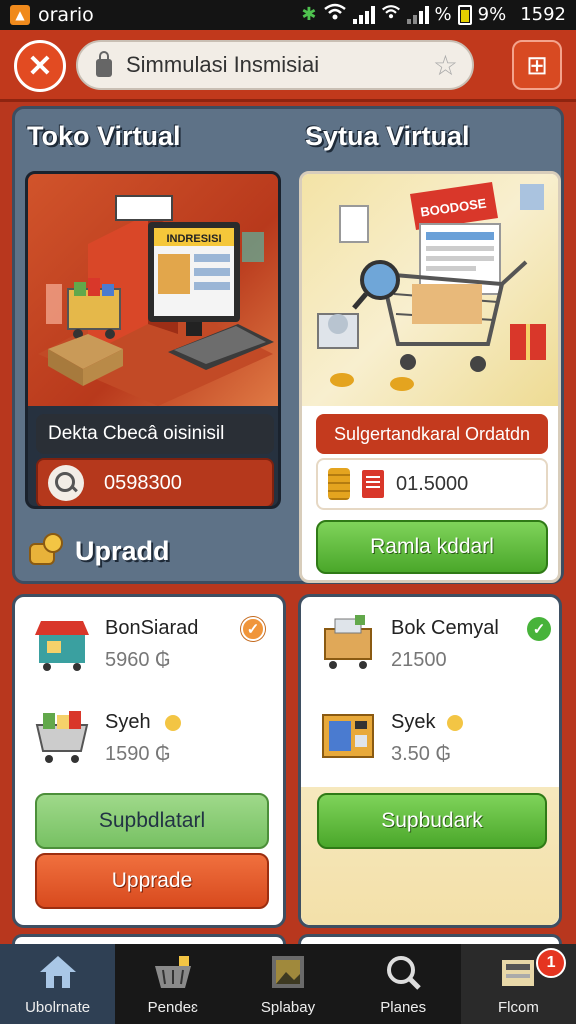  Describe the element at coordinates (122, 550) in the screenshot. I see `upgrade-label: Upradd` at that location.